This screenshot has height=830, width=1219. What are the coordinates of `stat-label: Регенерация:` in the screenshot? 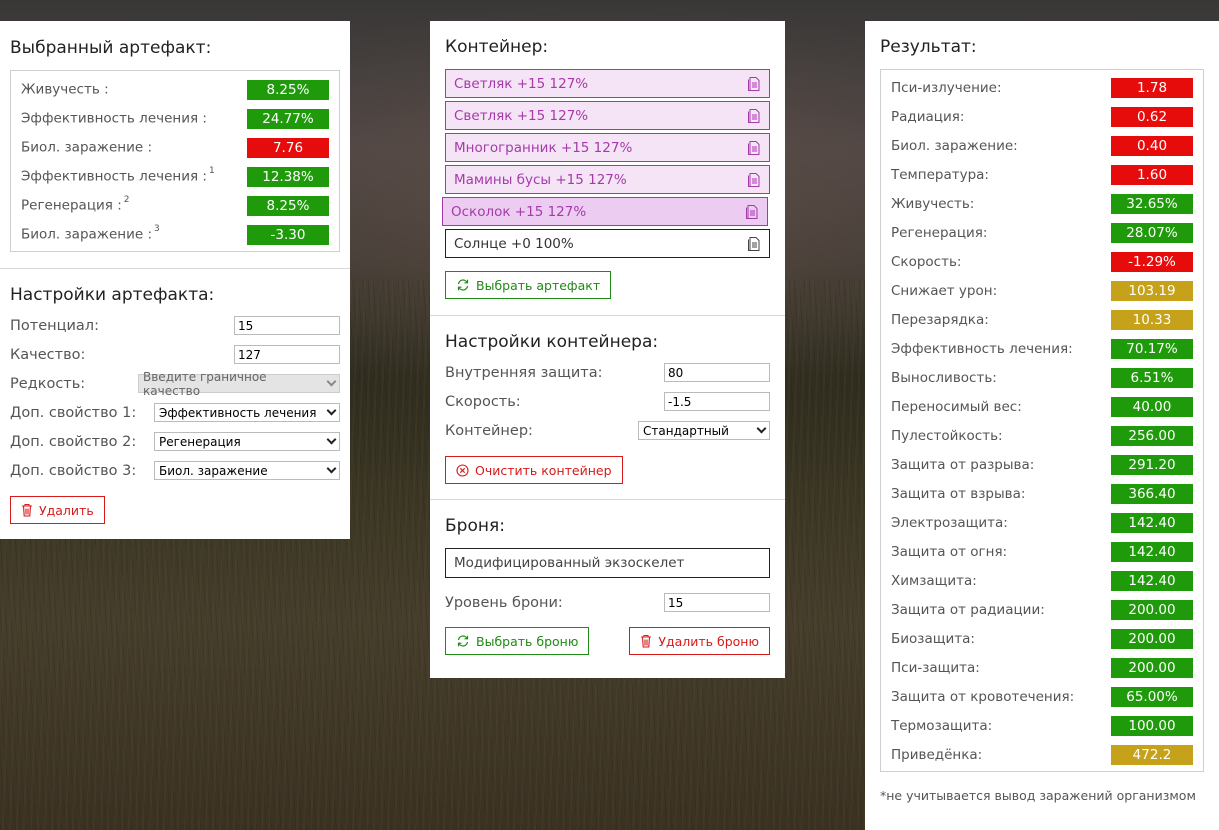 It's located at (939, 233).